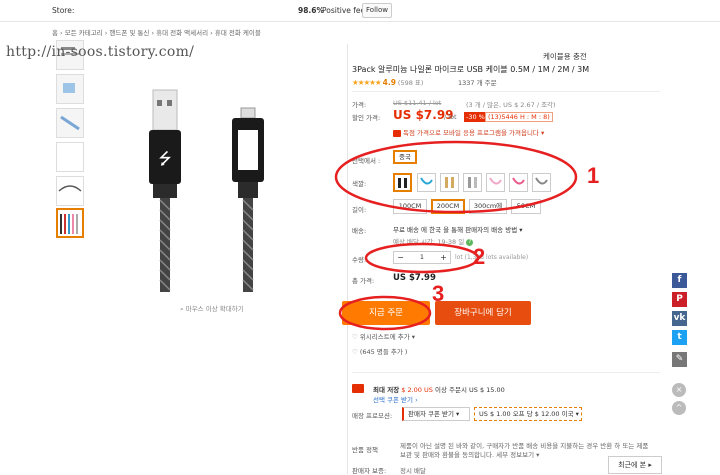 The width and height of the screenshot is (720, 475). What do you see at coordinates (70, 223) in the screenshot?
I see `thumbnail-selected` at bounding box center [70, 223].